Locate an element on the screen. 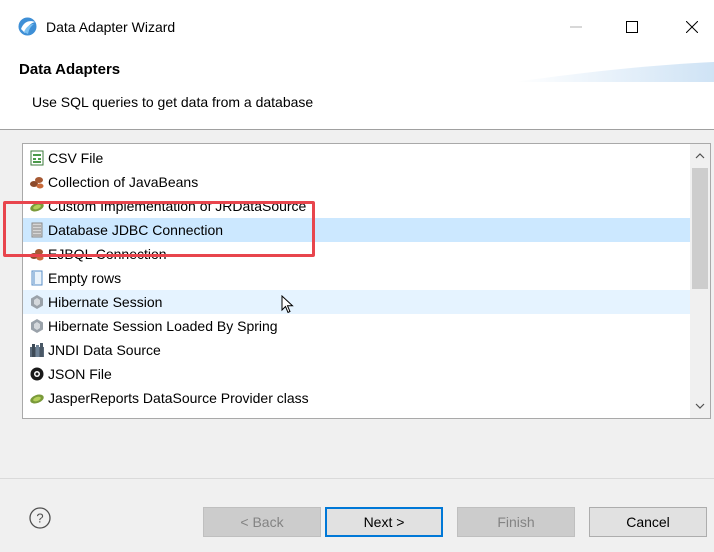 The width and height of the screenshot is (714, 552). list-item-jndi-data-source: JNDI Data Source is located at coordinates (357, 350).